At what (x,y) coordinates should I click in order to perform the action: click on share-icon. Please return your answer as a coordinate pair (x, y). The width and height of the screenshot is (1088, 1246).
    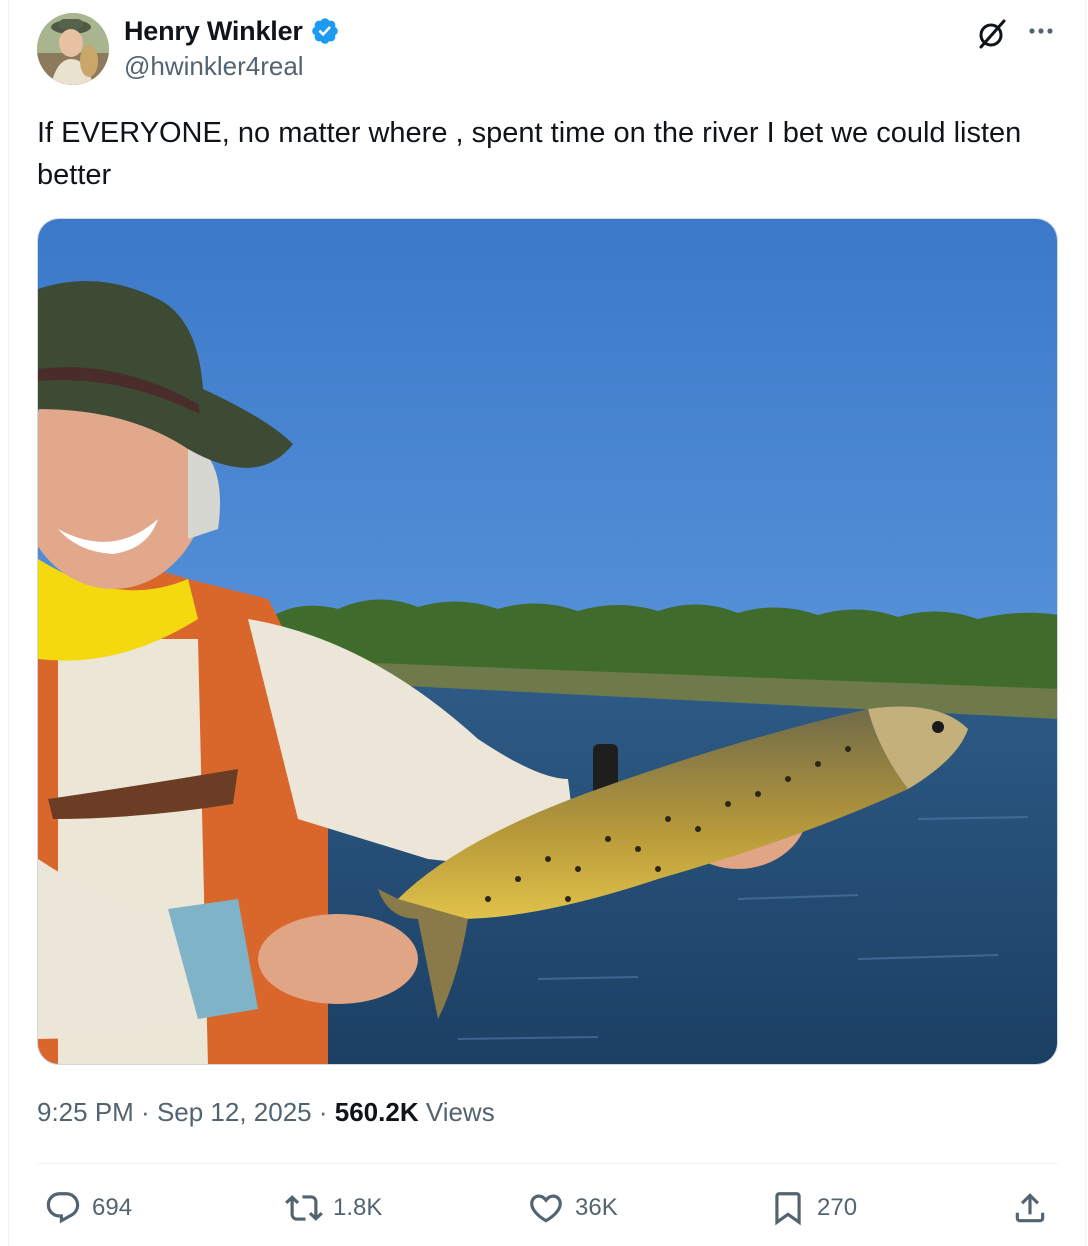
    Looking at the image, I should click on (1030, 1208).